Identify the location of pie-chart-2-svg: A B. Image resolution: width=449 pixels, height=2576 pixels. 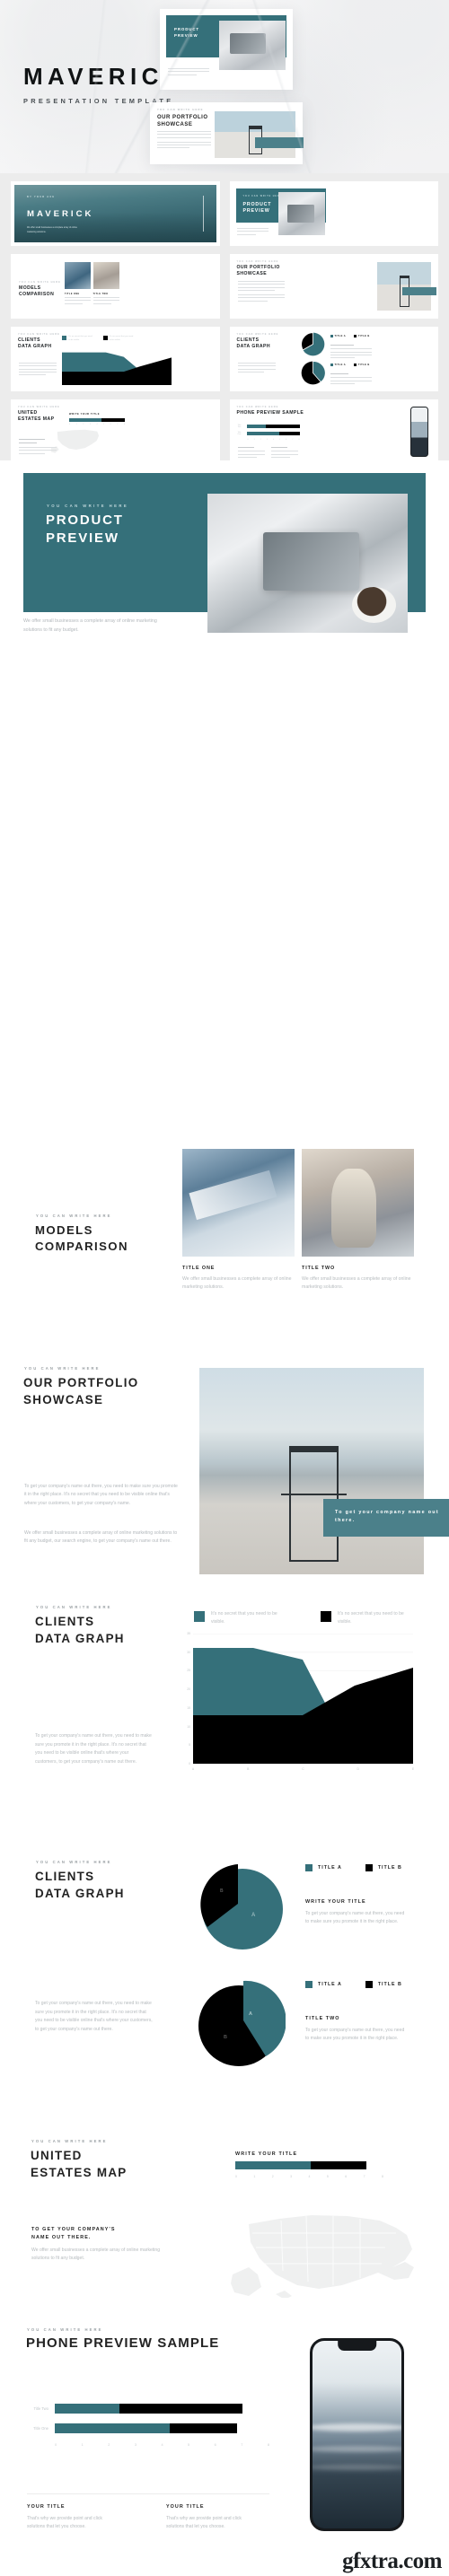
(242, 2023).